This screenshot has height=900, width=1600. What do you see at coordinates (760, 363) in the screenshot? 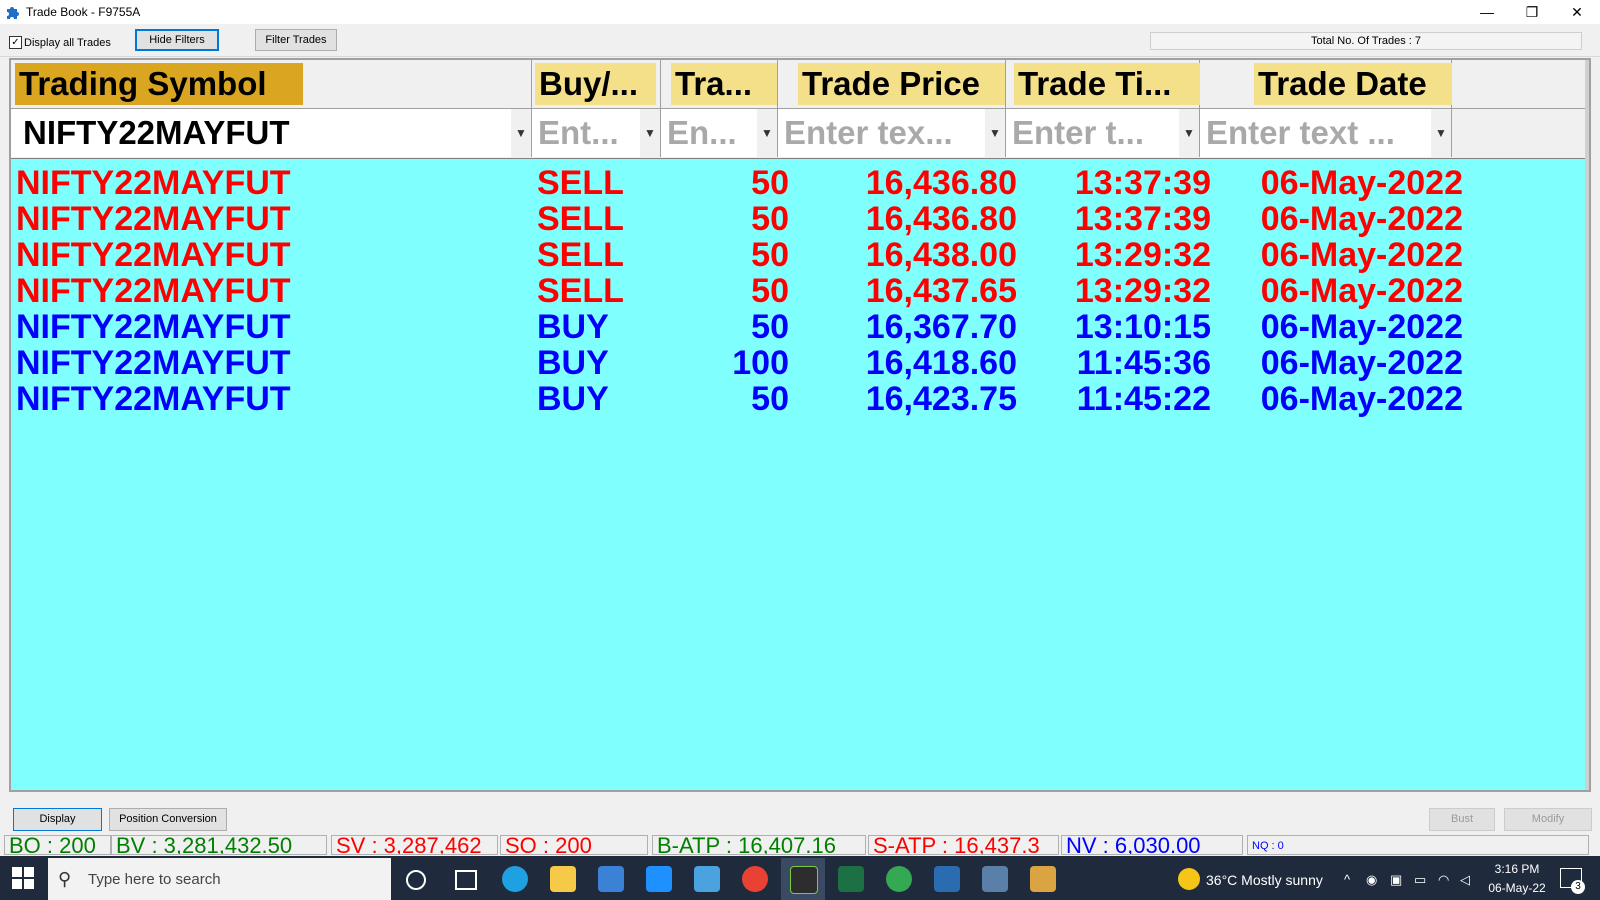
I see `cell-qty: 100` at bounding box center [760, 363].